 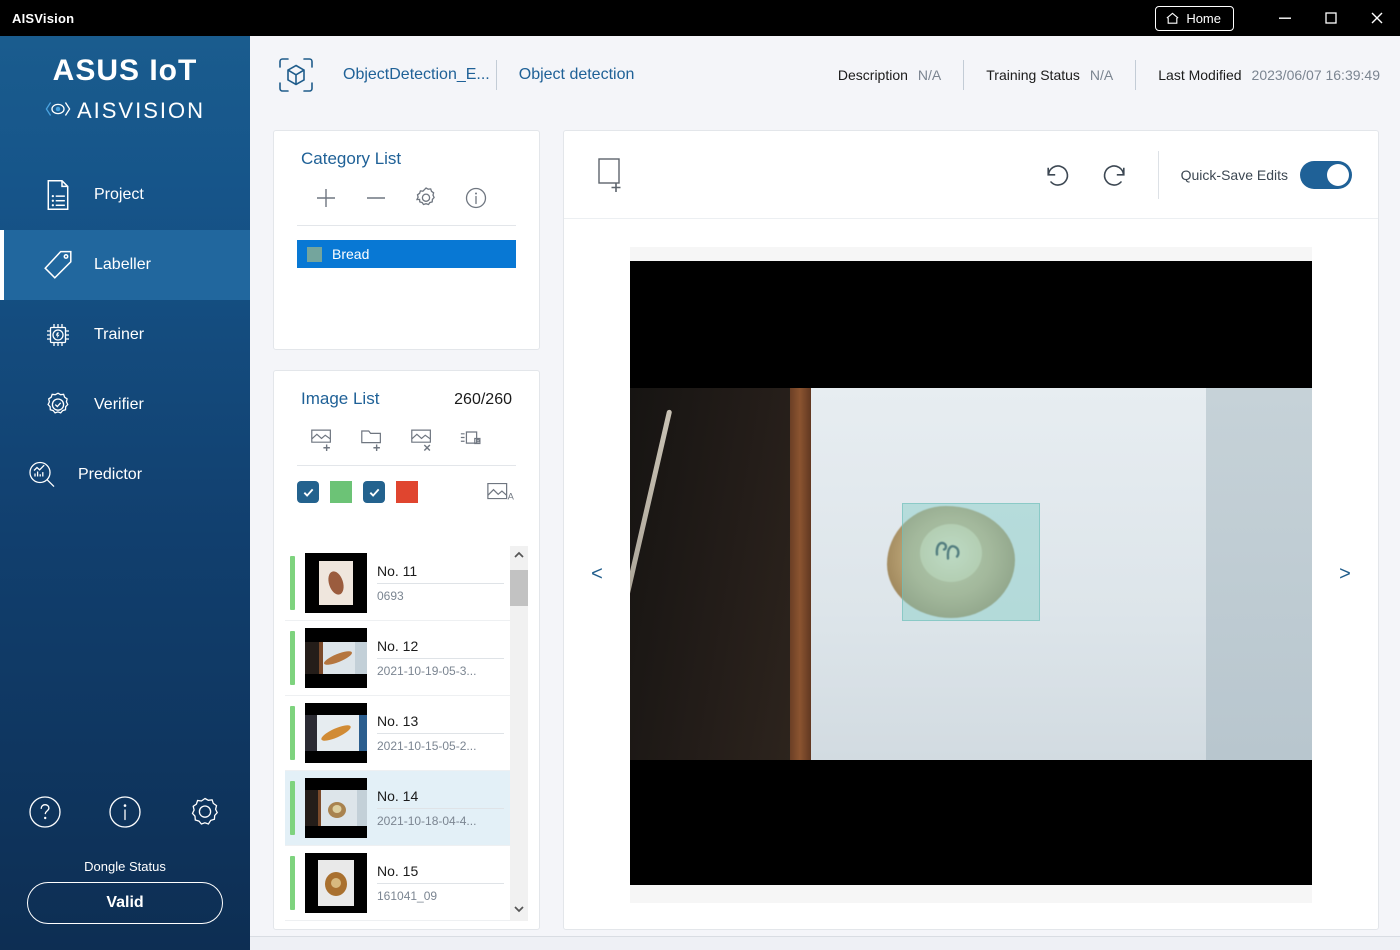 I want to click on logo-asus-iot: ASUS IoT, so click(x=125, y=70).